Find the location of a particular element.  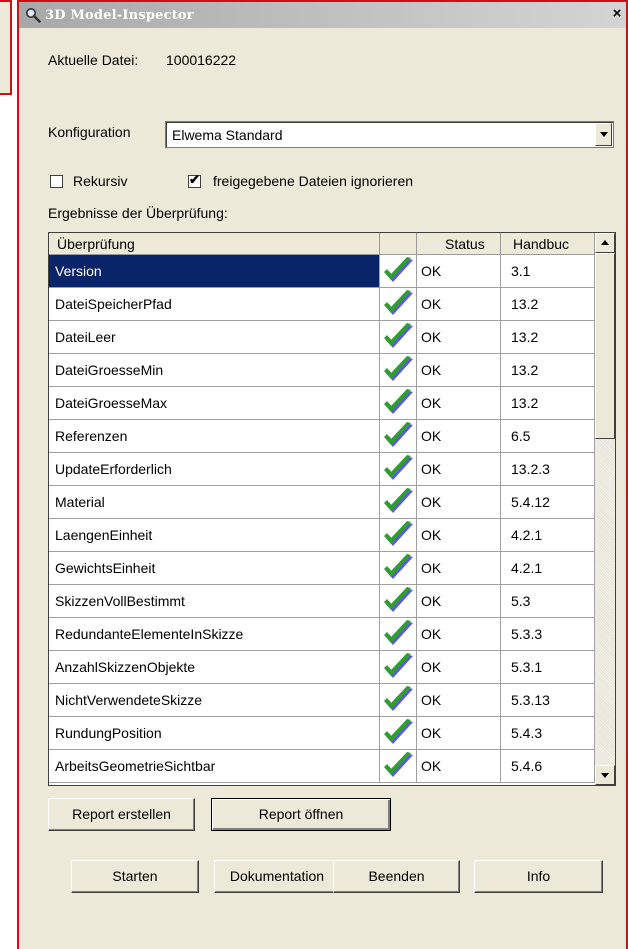

row-manual-ref: 5.3.3 is located at coordinates (548, 634).